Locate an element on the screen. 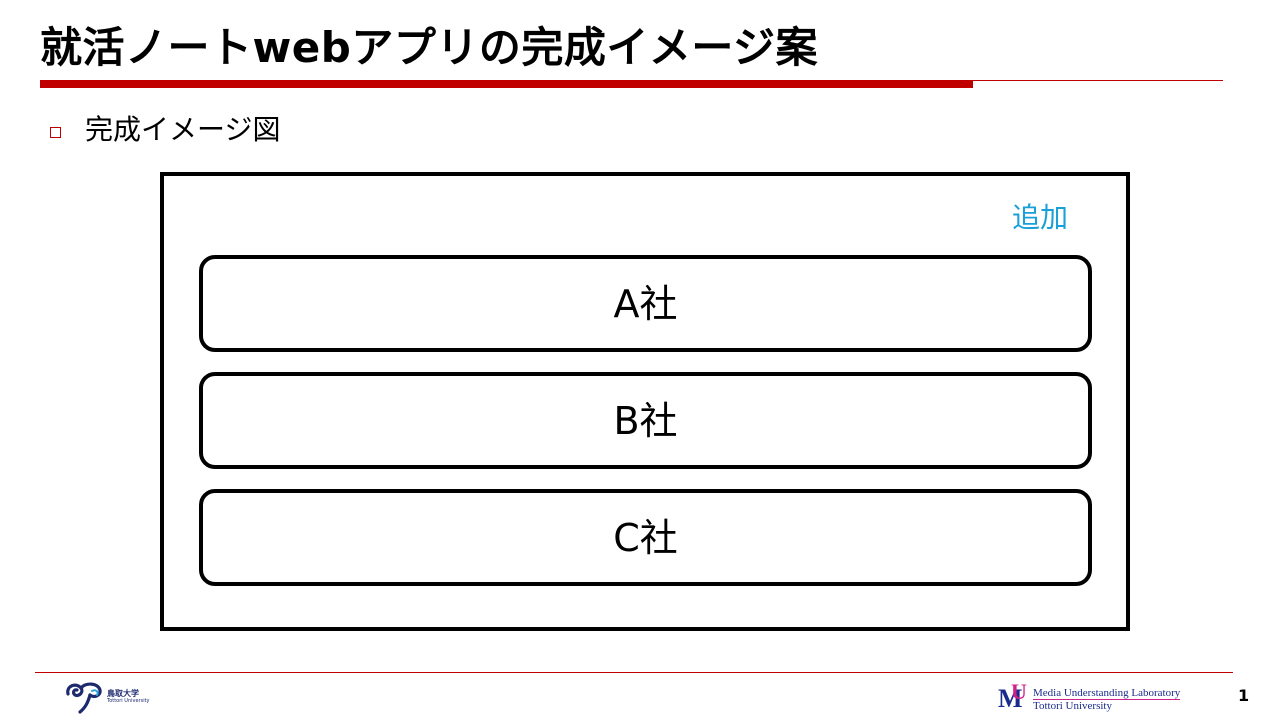  mu-lab-logo-icon: M U is located at coordinates (1015, 697).